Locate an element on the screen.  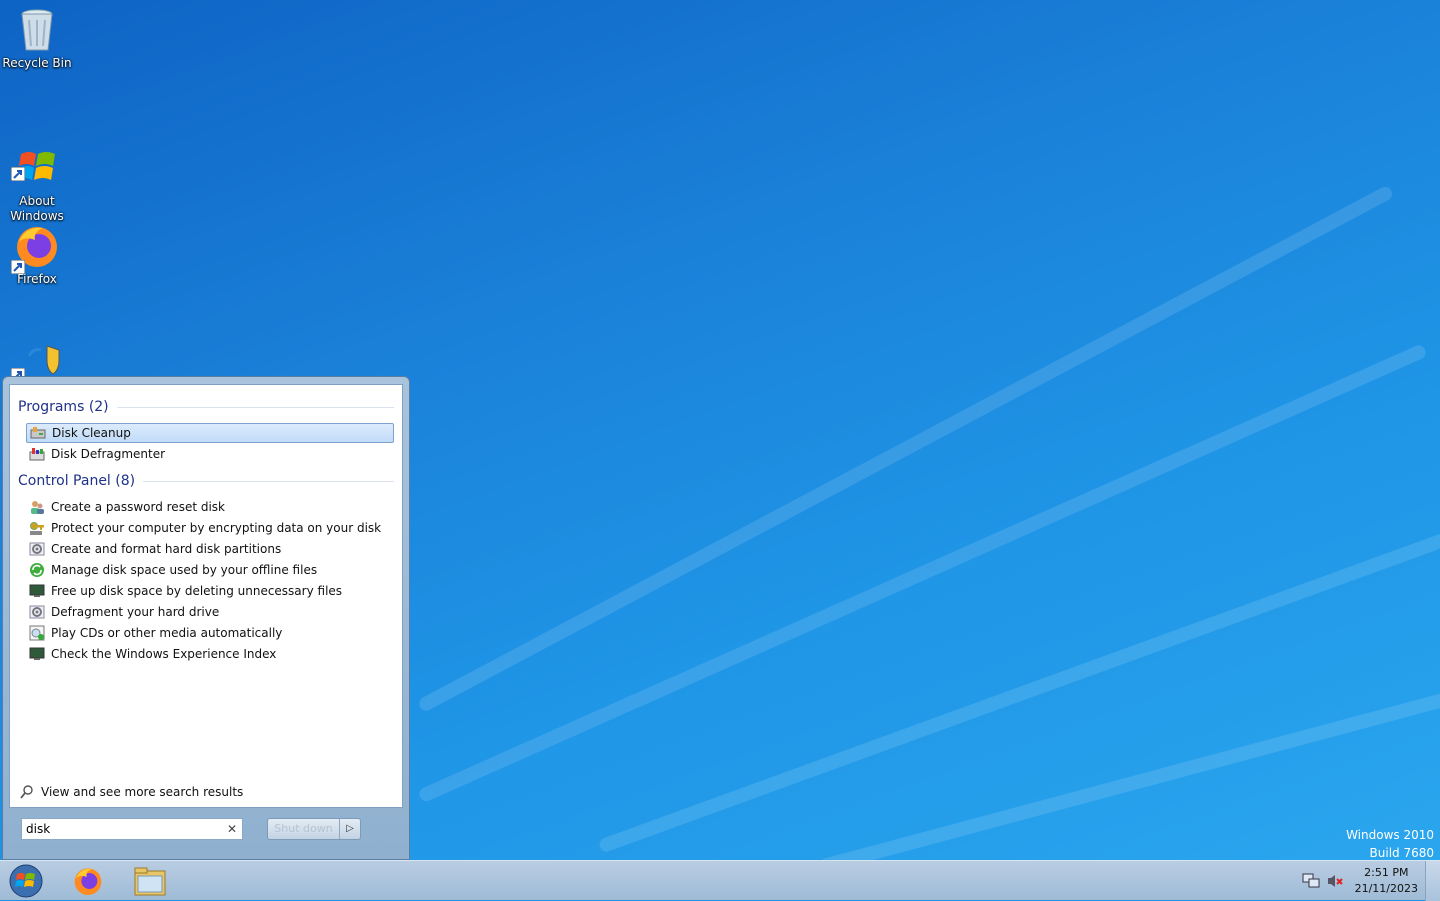
group-title: Programs (2) is located at coordinates (63, 407).